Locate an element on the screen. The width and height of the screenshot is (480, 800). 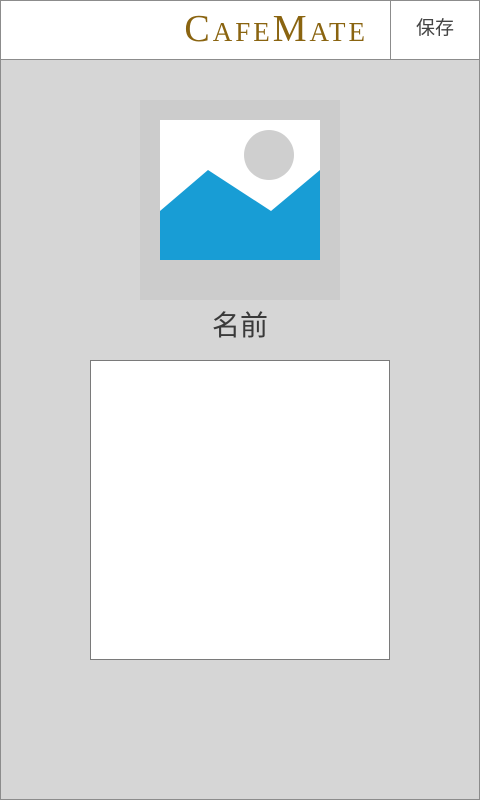
app-title: CafeMate is located at coordinates (276, 29).